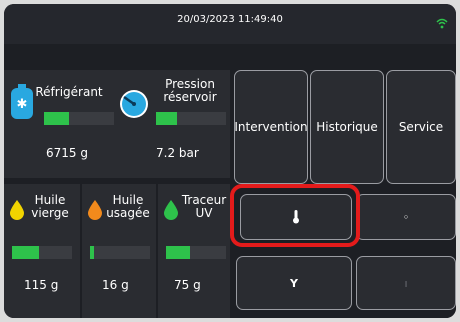  What do you see at coordinates (69, 92) in the screenshot?
I see `refrigerant-label: Réfrigérant` at bounding box center [69, 92].